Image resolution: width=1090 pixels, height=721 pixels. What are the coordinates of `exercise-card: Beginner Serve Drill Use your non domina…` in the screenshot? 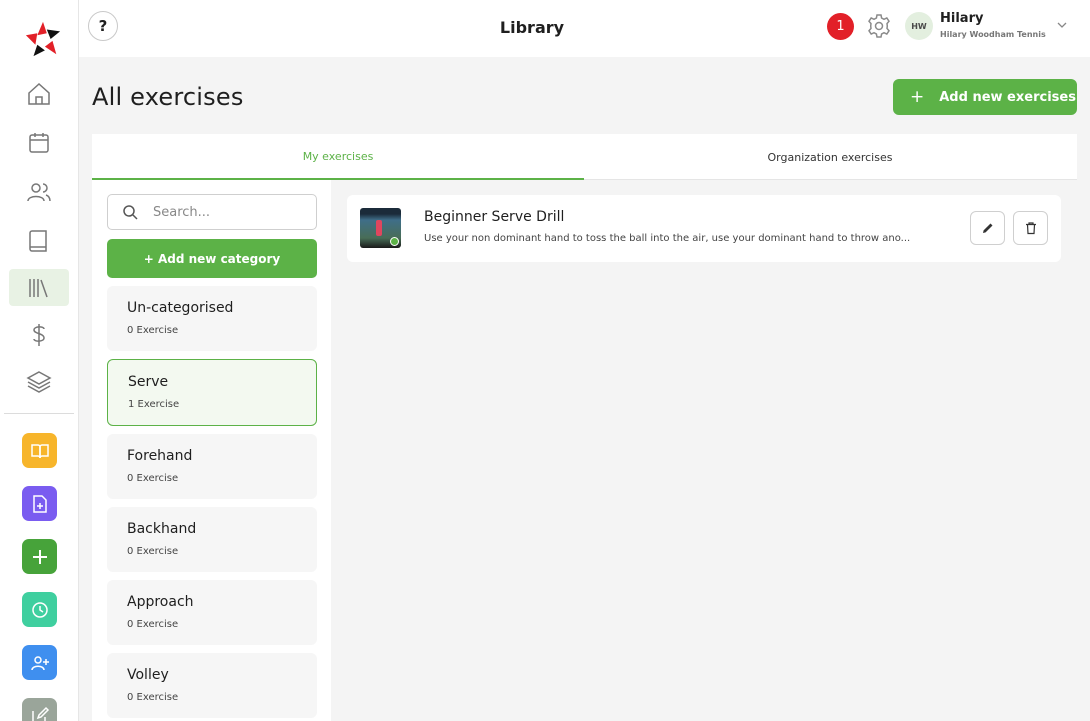 It's located at (704, 228).